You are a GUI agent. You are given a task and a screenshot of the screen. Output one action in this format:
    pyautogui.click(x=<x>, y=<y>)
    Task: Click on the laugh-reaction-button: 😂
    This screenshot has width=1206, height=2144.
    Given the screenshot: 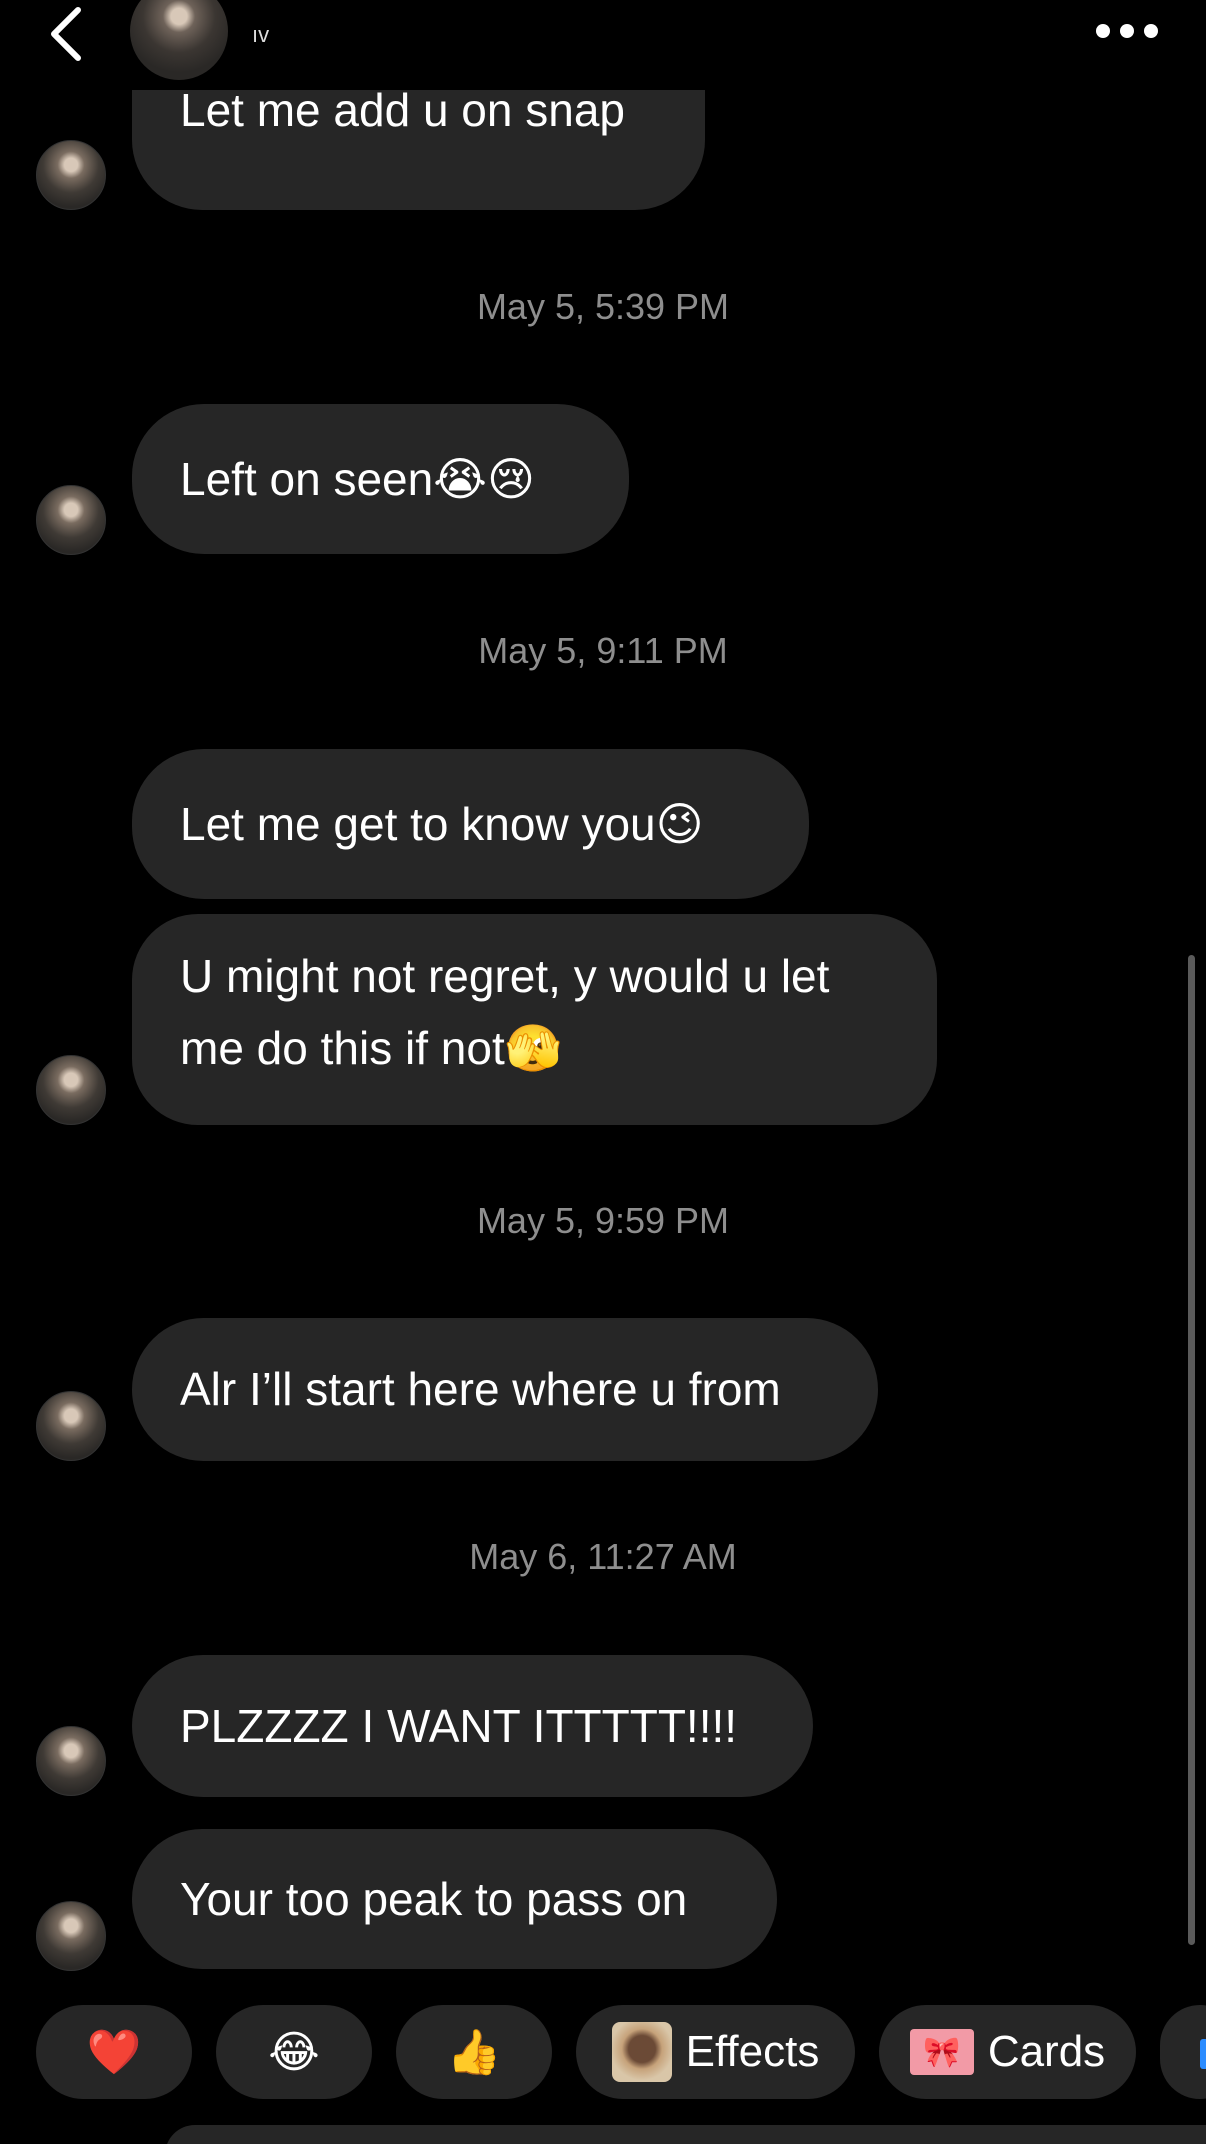 What is the action you would take?
    pyautogui.click(x=294, y=2052)
    